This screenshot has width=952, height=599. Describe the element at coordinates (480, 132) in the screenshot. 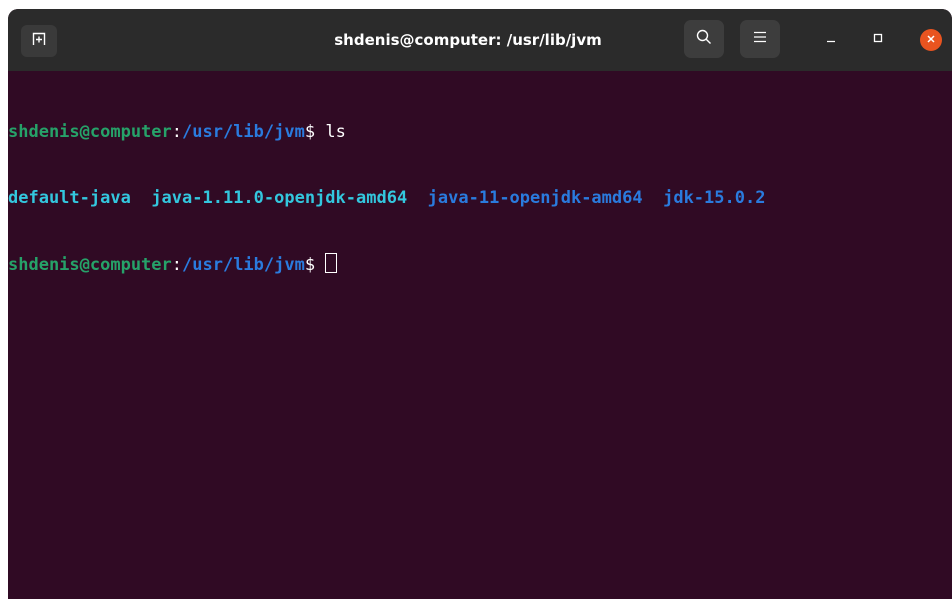

I see `terminal-line-command: shdenis@computer:/usr/lib/jvm$ ls` at that location.